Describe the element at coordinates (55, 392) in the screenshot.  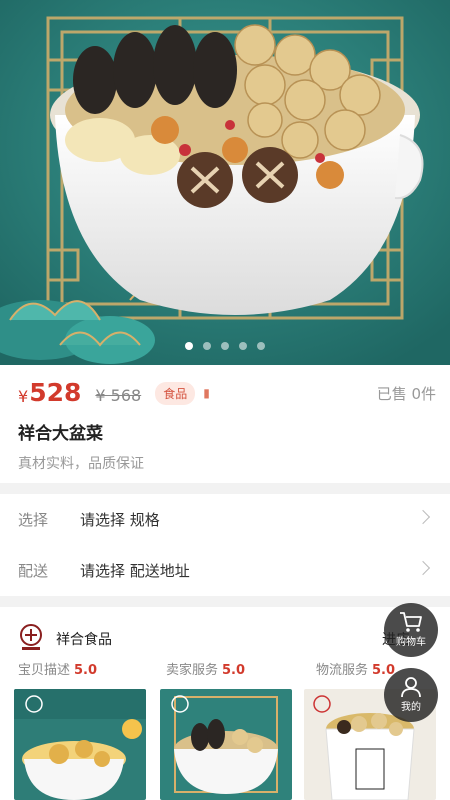
I see `current-price: 528` at that location.